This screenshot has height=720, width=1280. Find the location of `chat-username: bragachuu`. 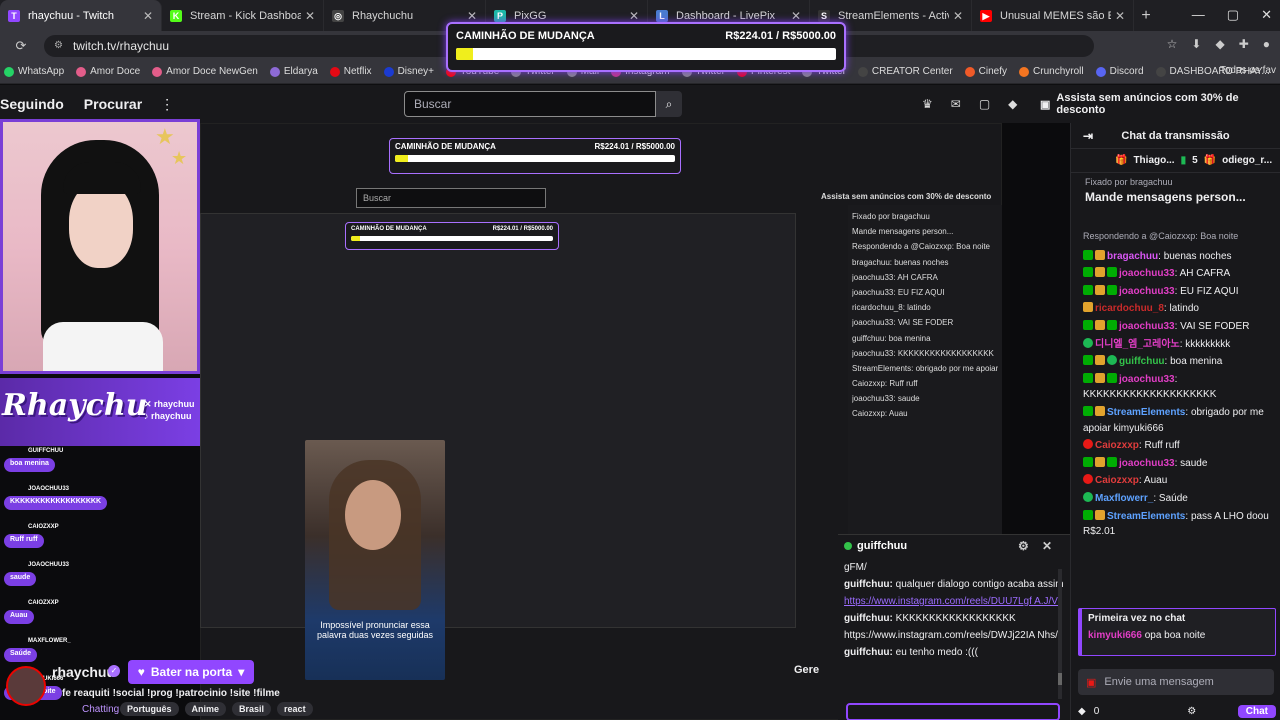

chat-username: bragachuu is located at coordinates (1132, 256).